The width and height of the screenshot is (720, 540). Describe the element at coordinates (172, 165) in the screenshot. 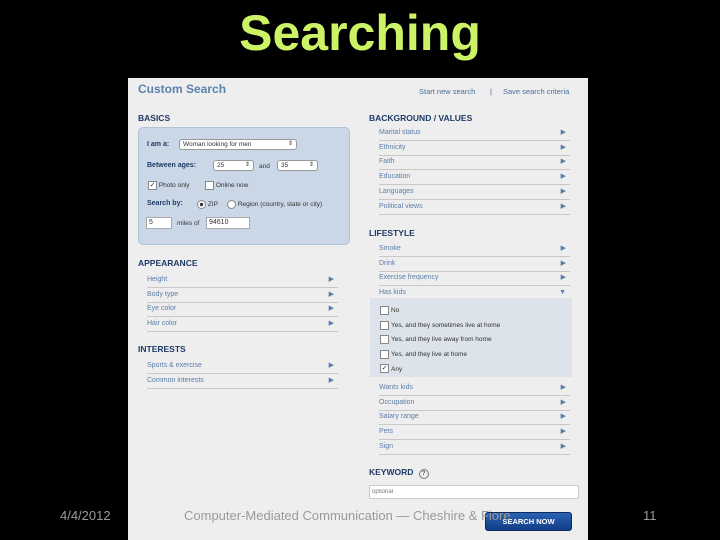

I see `ages-label: Between ages:` at that location.